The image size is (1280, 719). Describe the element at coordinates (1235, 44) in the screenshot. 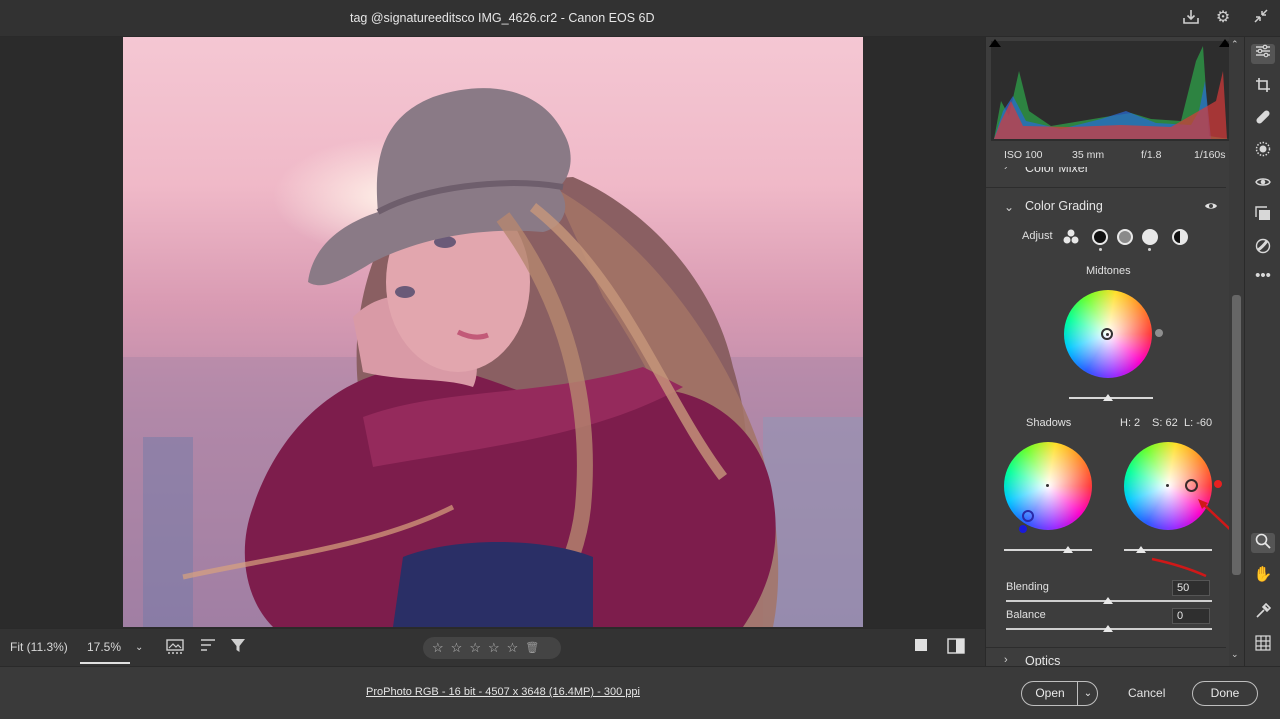

I see `scroll-up-icon: ⌃` at that location.